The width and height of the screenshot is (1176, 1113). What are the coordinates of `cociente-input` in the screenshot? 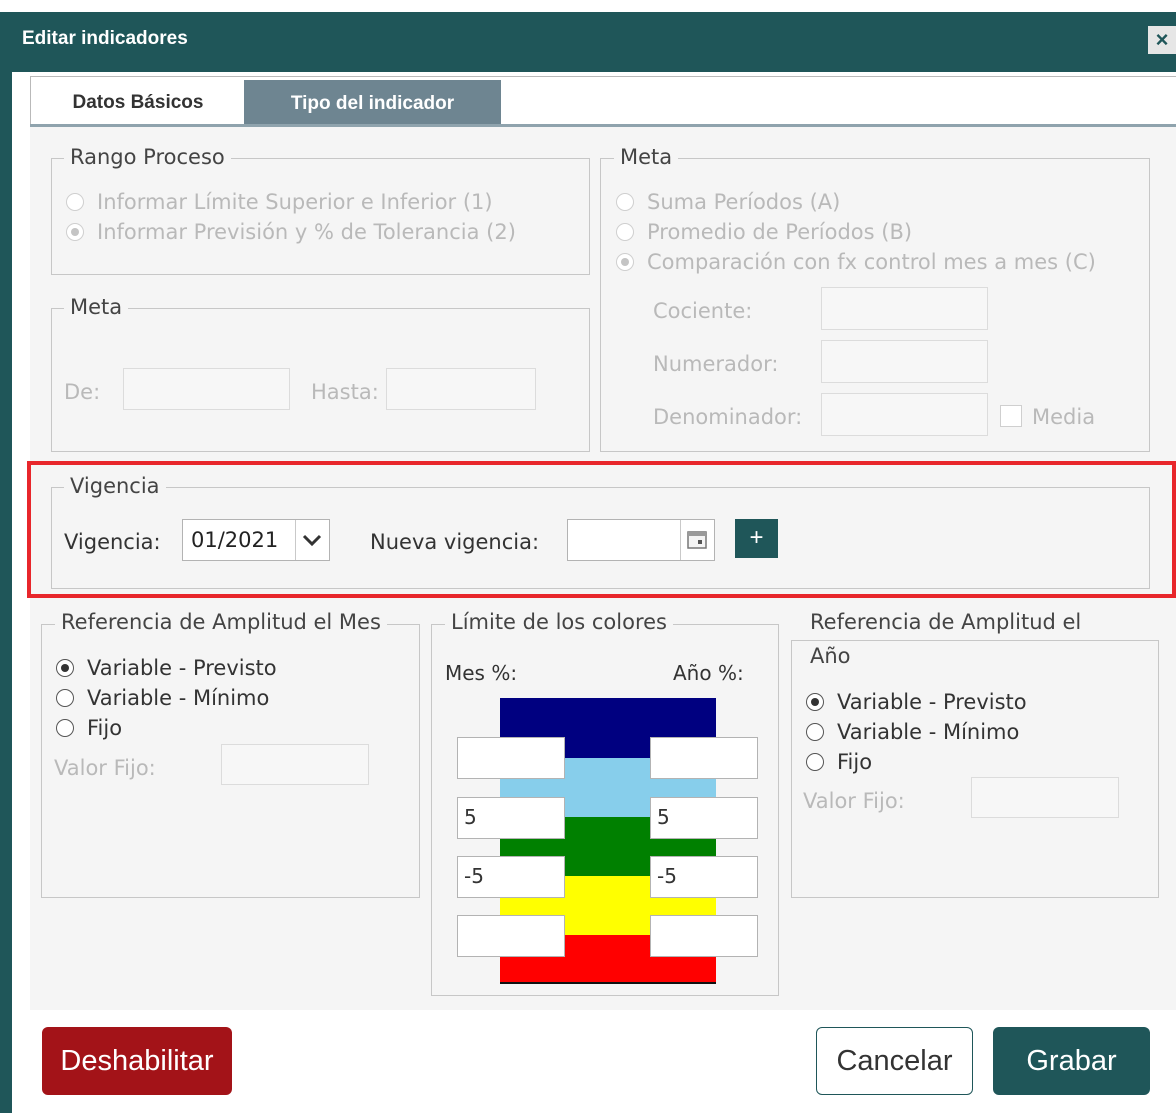 It's located at (904, 308).